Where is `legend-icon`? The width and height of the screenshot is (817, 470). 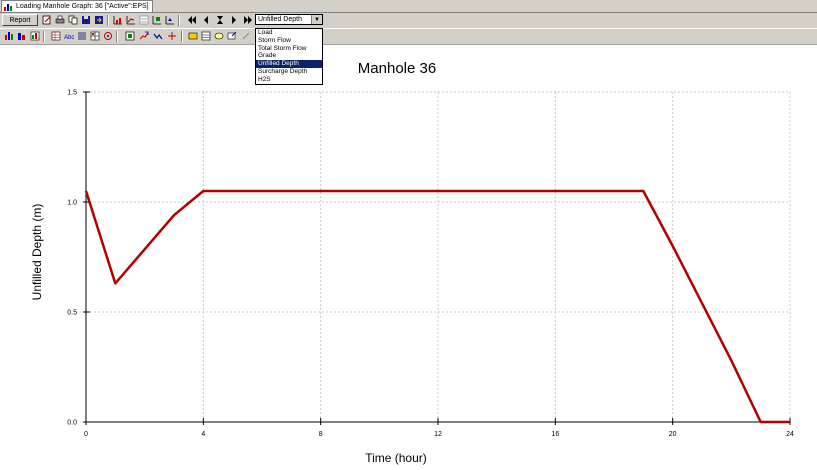
legend-icon is located at coordinates (143, 19).